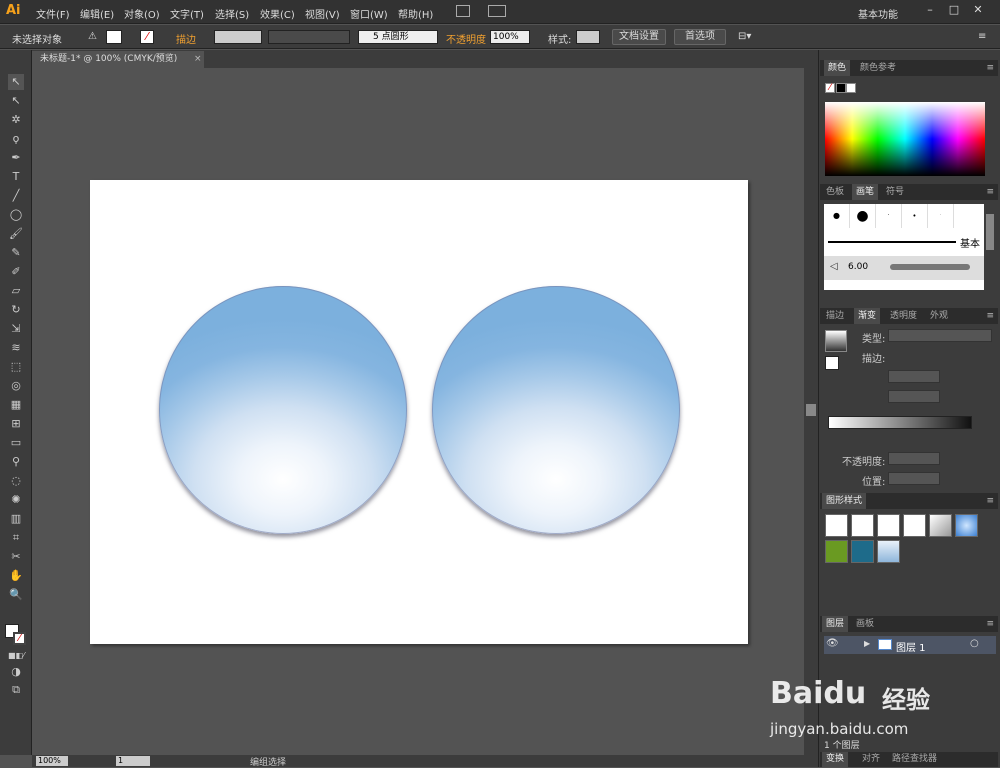 The width and height of the screenshot is (1000, 768). What do you see at coordinates (16, 158) in the screenshot?
I see `pen-tool-icon: ✒` at bounding box center [16, 158].